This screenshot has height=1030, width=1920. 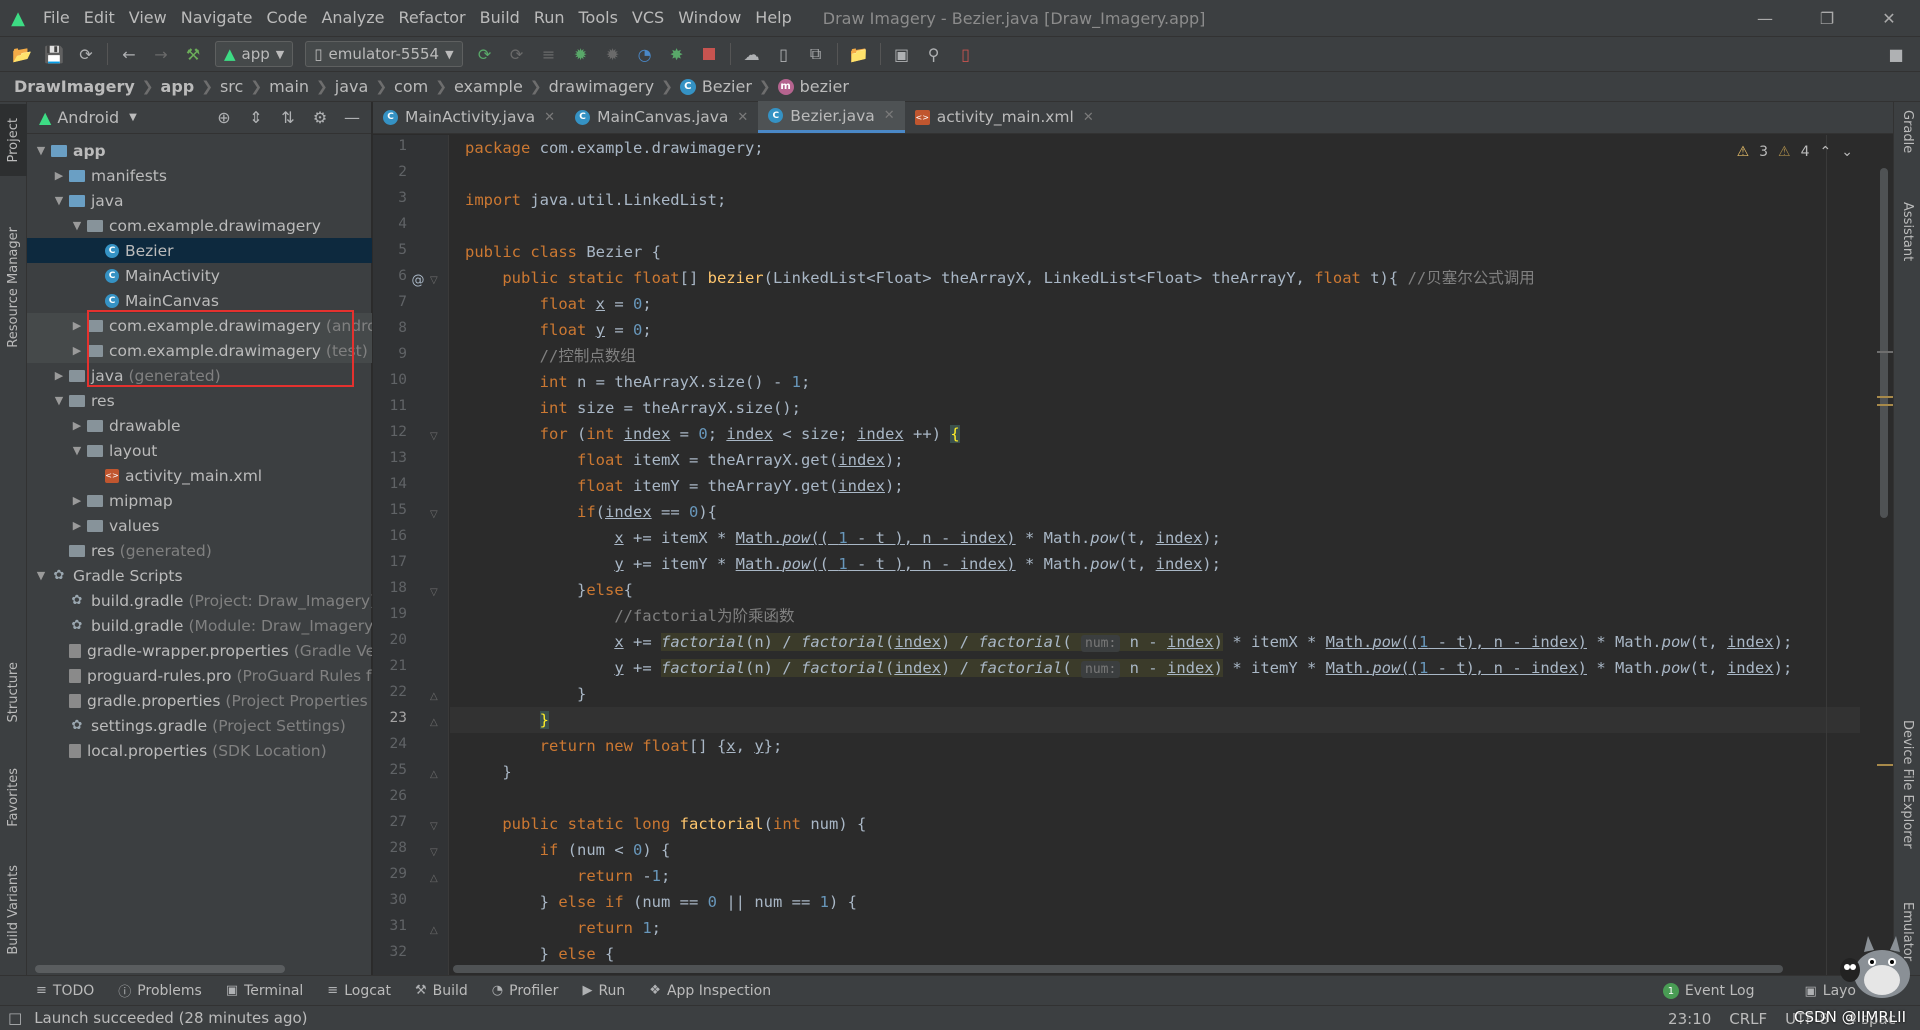 What do you see at coordinates (352, 18) in the screenshot?
I see `menu-analyze: Analyze` at bounding box center [352, 18].